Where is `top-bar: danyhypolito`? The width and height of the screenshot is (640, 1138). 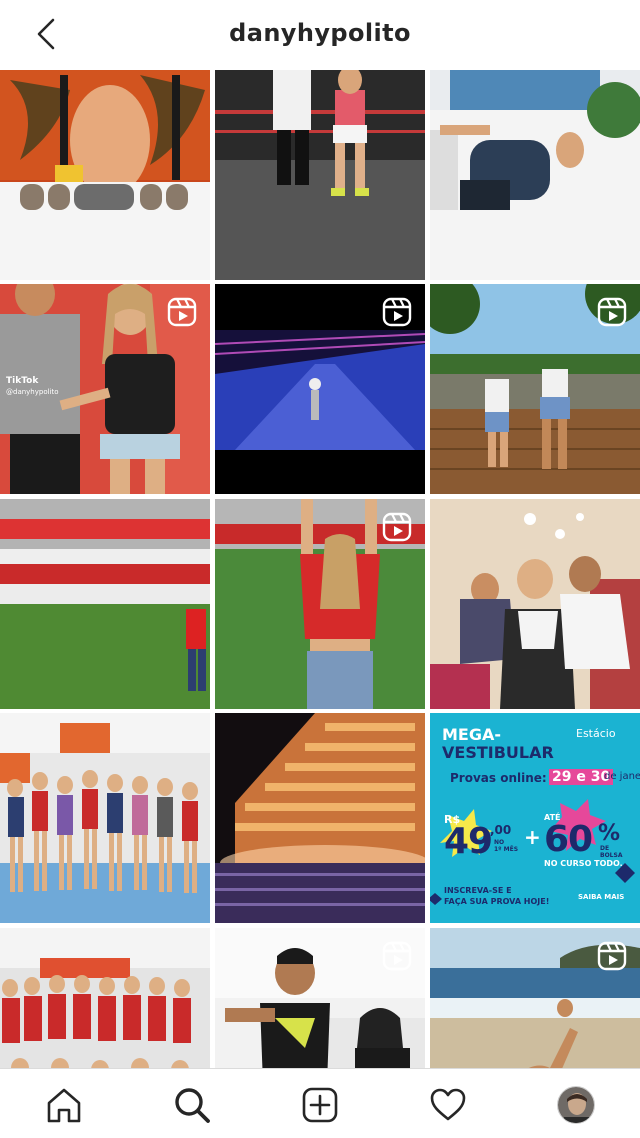
top-bar: danyhypolito is located at coordinates (320, 34).